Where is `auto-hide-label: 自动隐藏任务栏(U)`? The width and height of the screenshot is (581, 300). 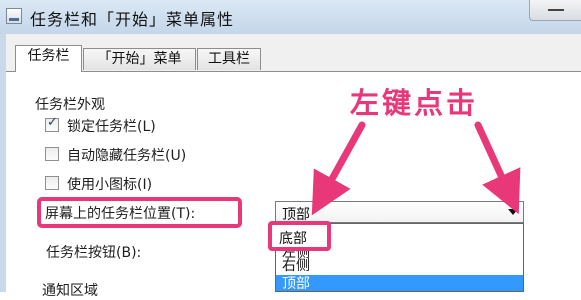 auto-hide-label: 自动隐藏任务栏(U) is located at coordinates (126, 155).